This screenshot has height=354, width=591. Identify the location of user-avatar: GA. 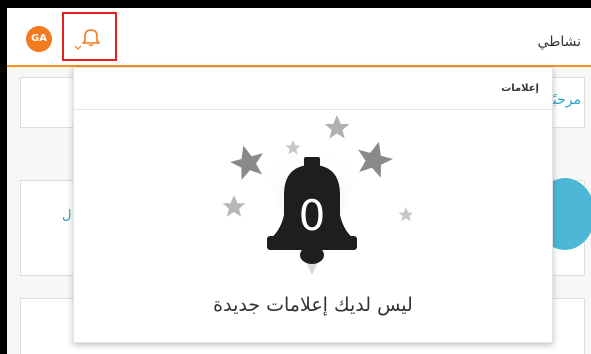
(39, 39).